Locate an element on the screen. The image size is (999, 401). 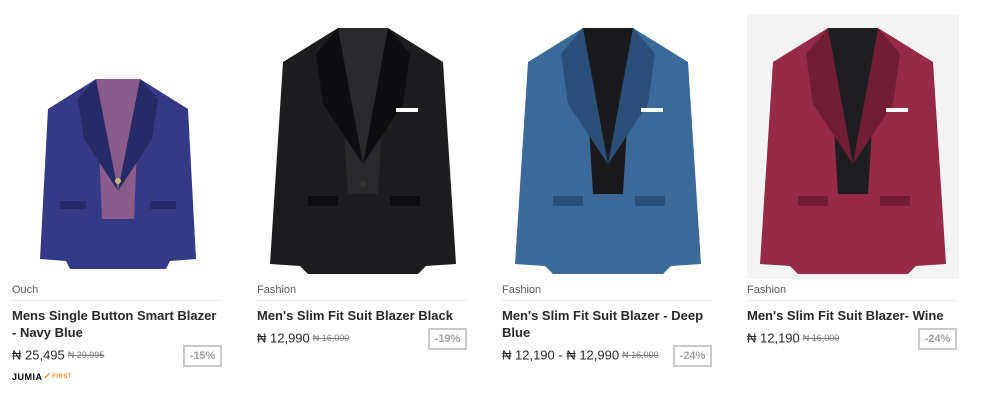
product-old-price: ₦ 29,995 is located at coordinates (86, 354).